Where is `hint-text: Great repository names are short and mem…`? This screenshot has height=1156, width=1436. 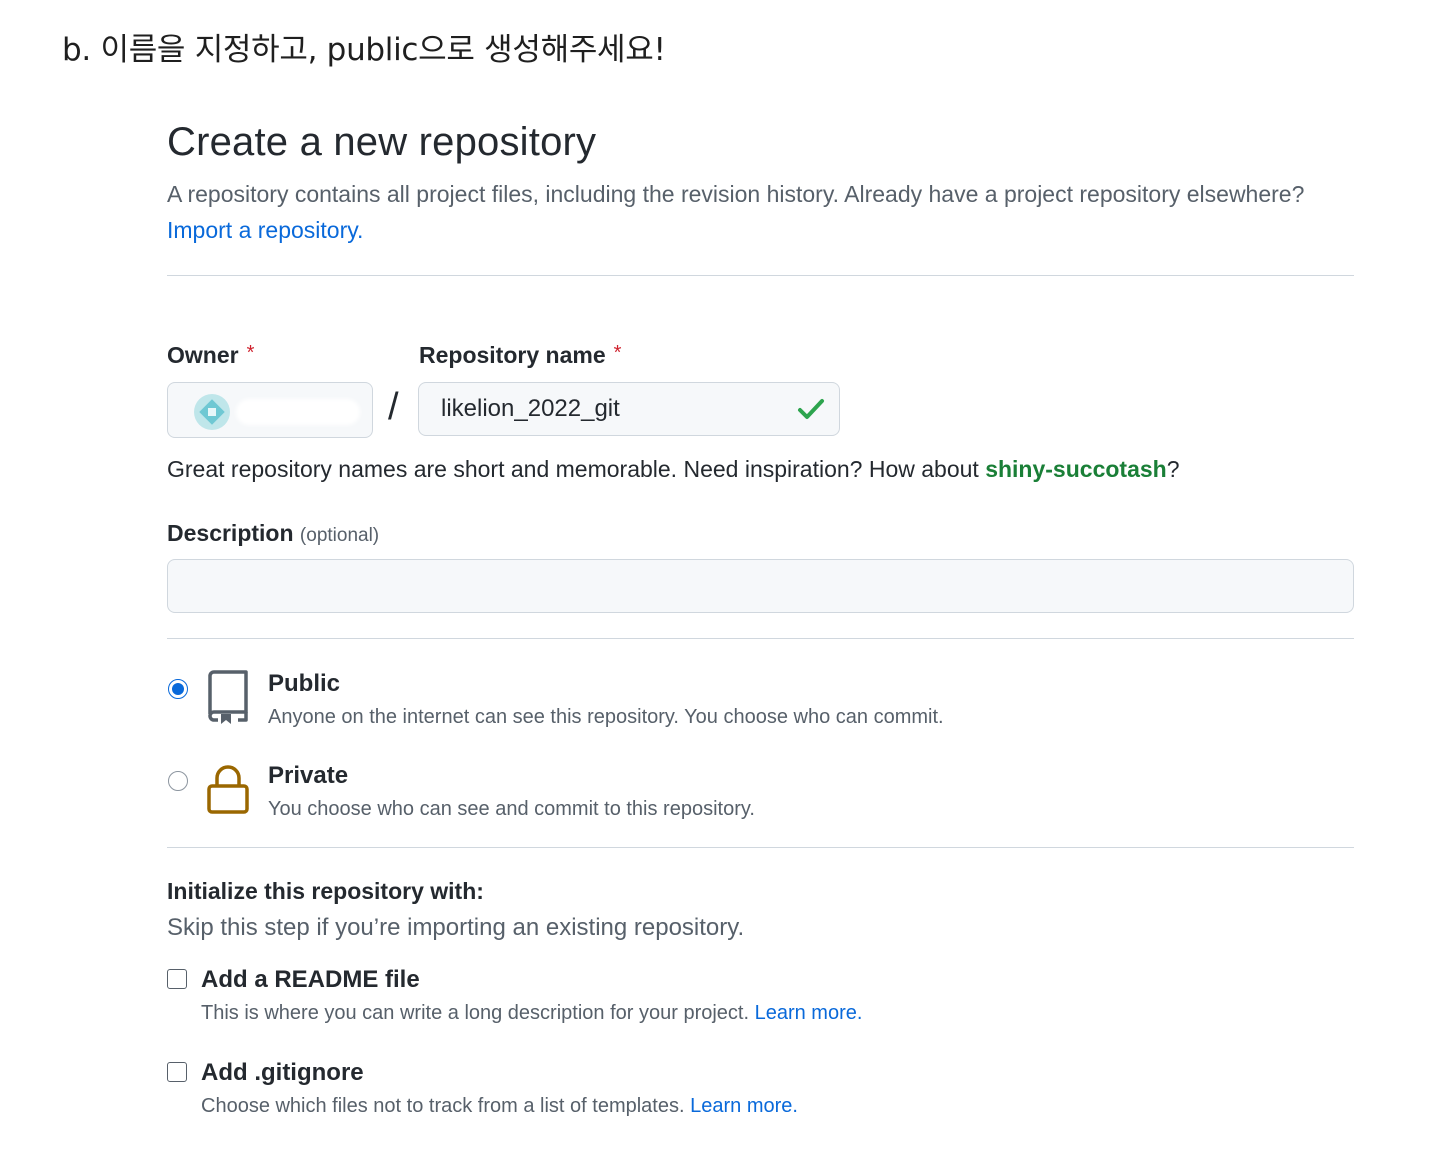 hint-text: Great repository names are short and mem… is located at coordinates (576, 469).